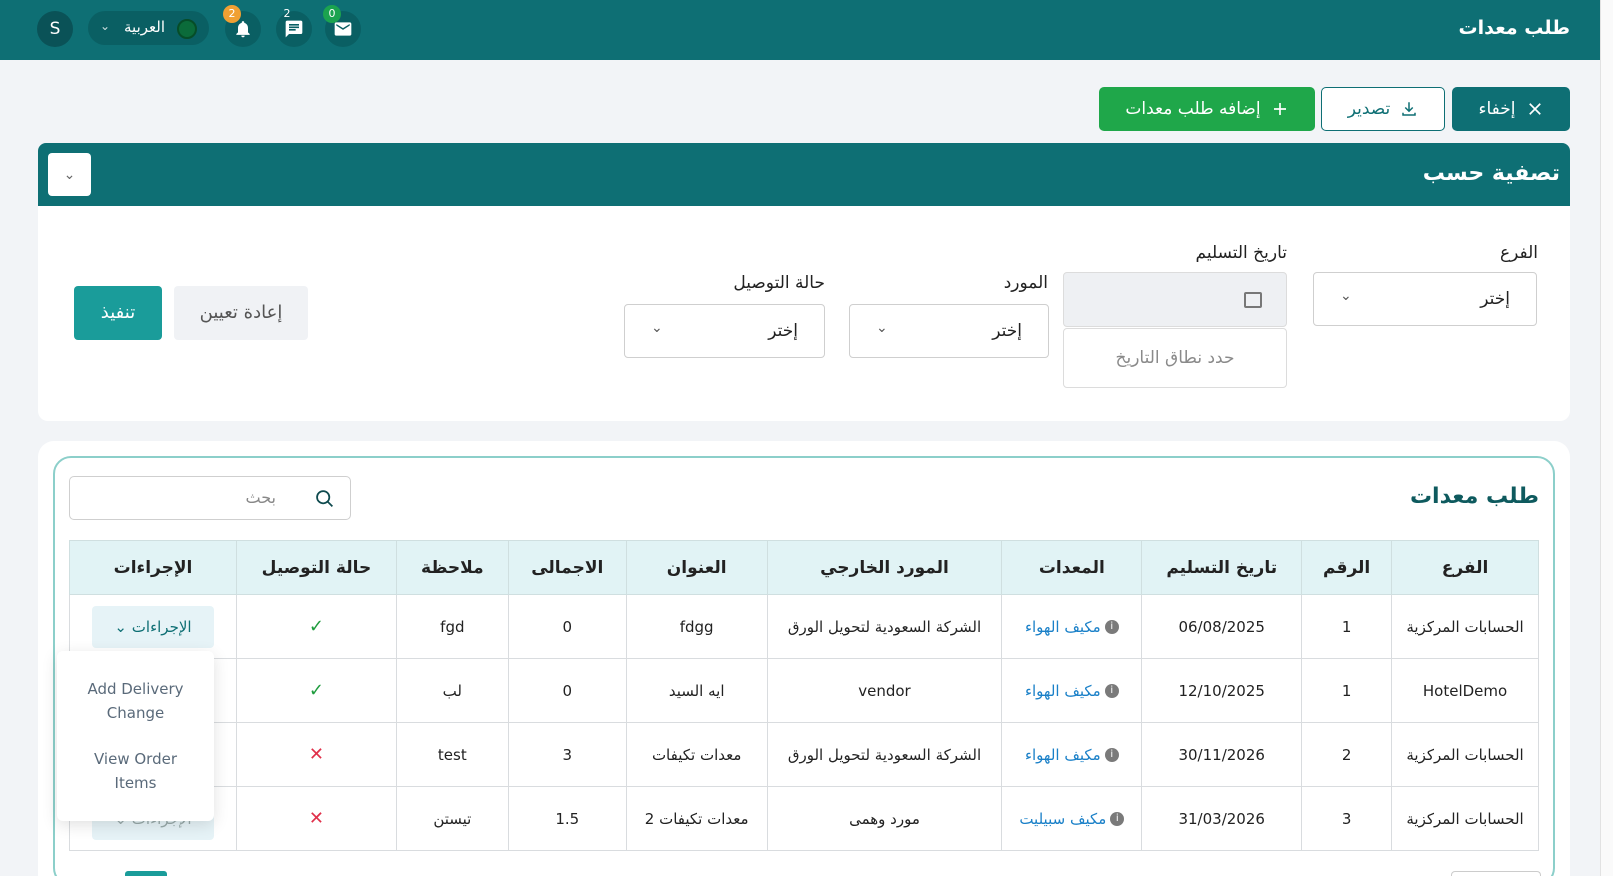  I want to click on pagination-active, so click(146, 873).